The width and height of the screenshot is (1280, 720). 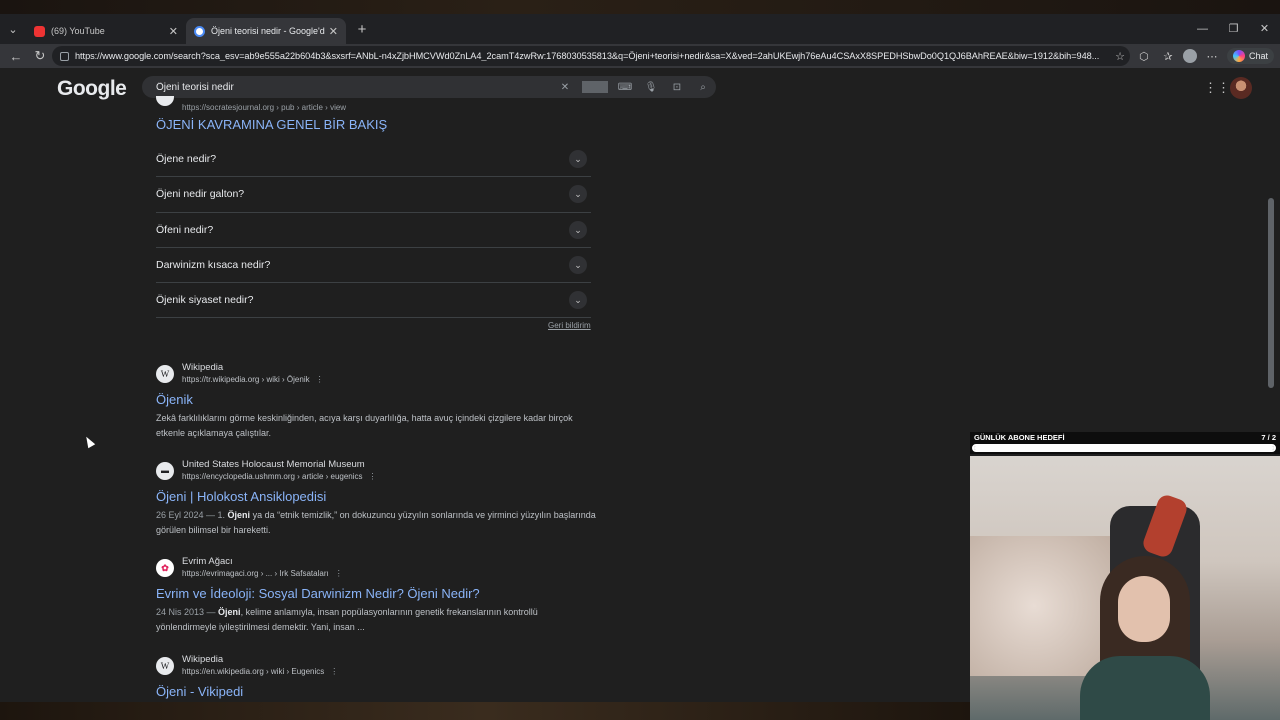 What do you see at coordinates (273, 464) in the screenshot?
I see `result-site-name: United States Holocaust Memorial Museum` at bounding box center [273, 464].